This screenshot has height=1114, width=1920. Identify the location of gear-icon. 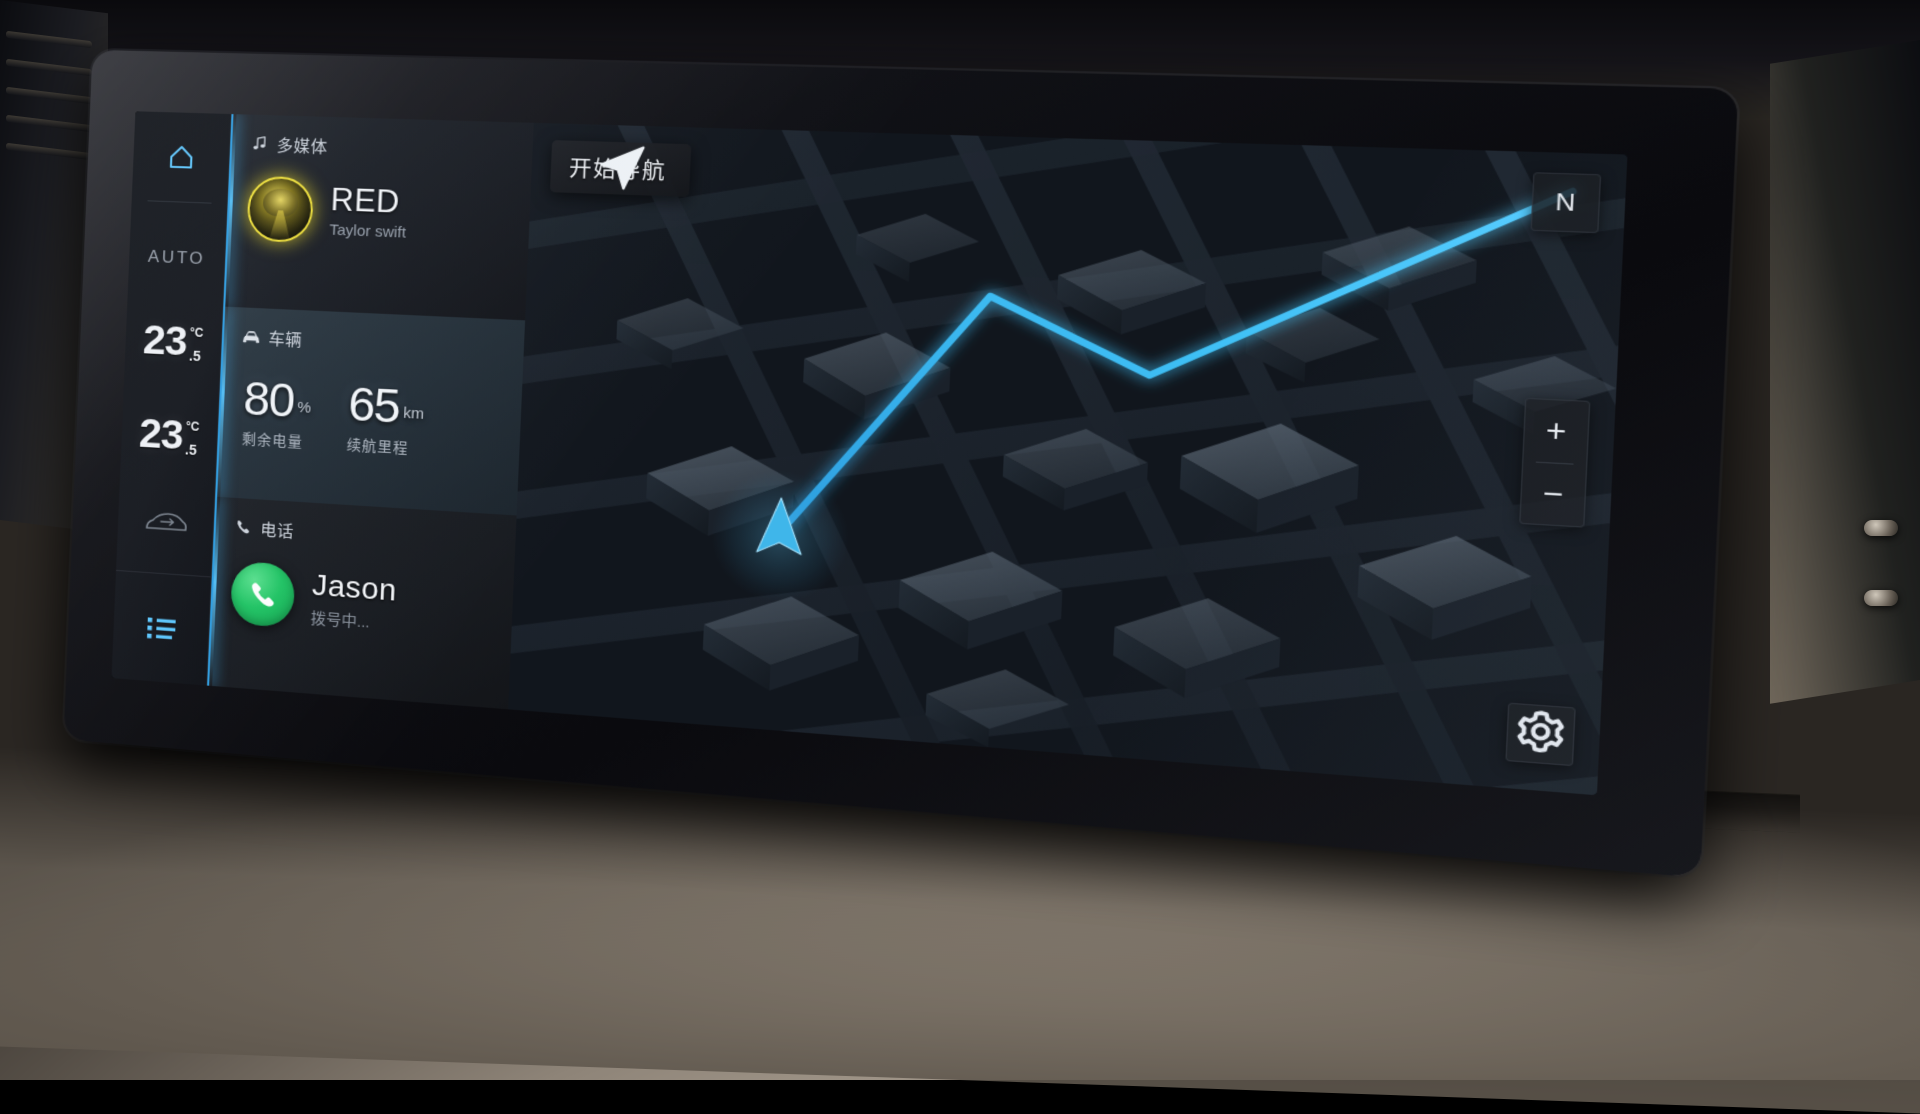
(1541, 734).